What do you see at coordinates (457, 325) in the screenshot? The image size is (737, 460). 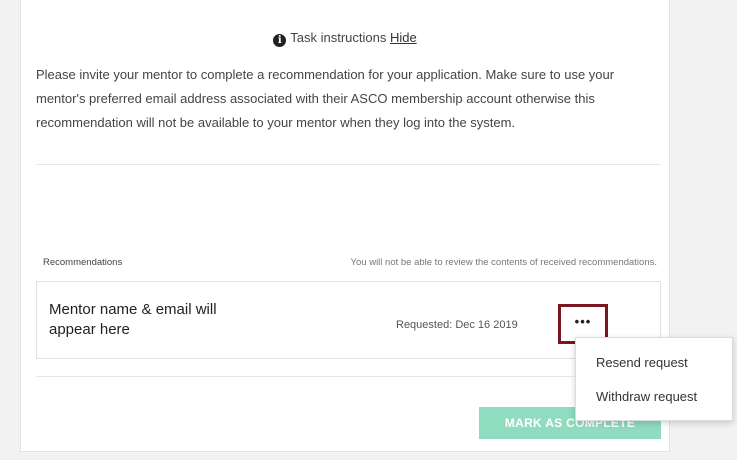 I see `requested-date: Requested: Dec 16 2019` at bounding box center [457, 325].